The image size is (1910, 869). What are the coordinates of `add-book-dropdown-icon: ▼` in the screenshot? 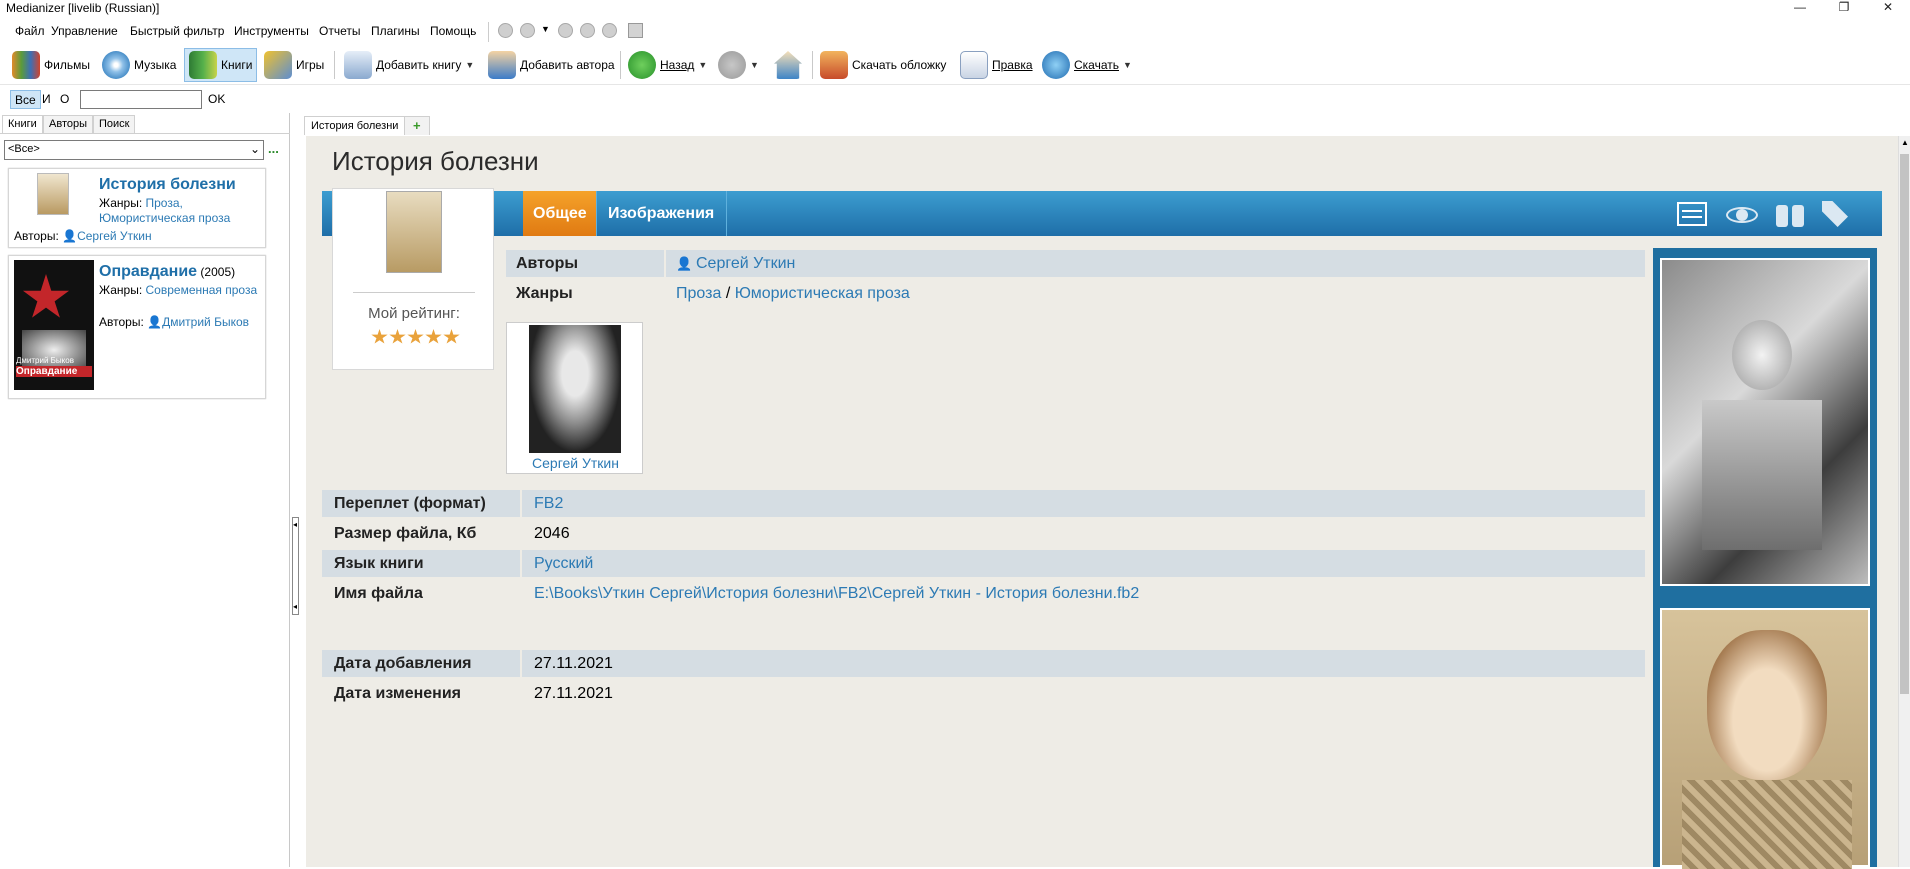 It's located at (469, 65).